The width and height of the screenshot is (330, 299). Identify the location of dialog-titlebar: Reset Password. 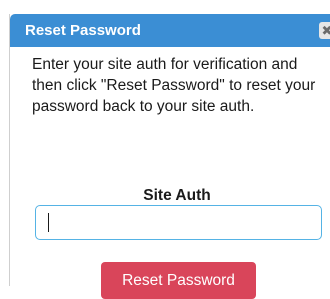
(170, 30).